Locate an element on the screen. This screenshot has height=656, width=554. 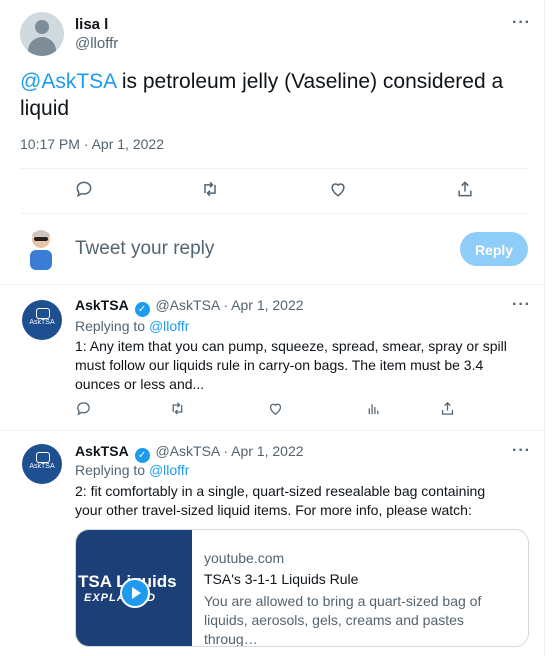
reply-input: Tweet your reply is located at coordinates (144, 249).